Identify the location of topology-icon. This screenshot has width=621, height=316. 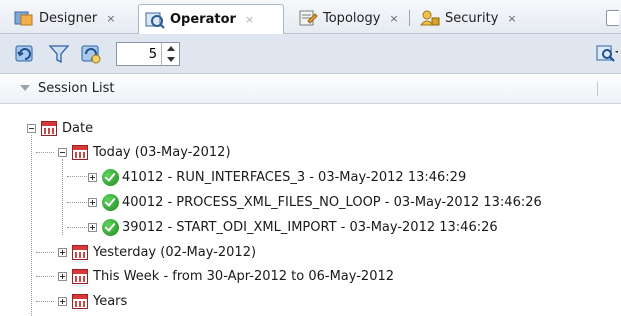
(308, 18).